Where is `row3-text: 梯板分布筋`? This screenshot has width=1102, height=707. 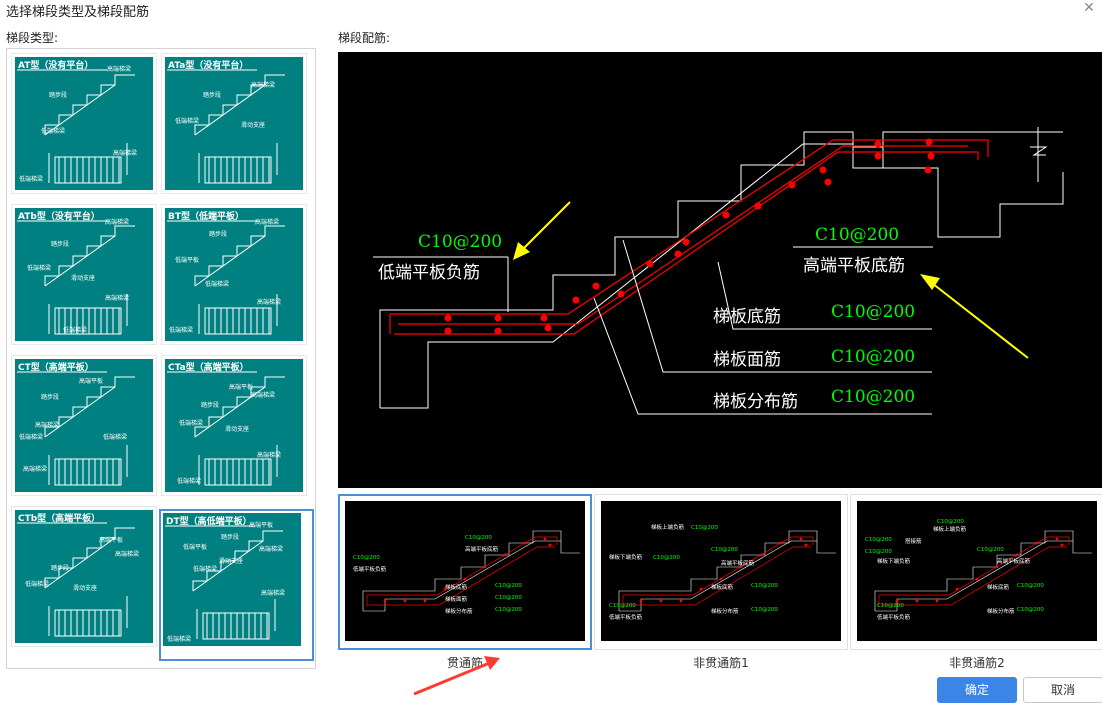
row3-text: 梯板分布筋 is located at coordinates (755, 402).